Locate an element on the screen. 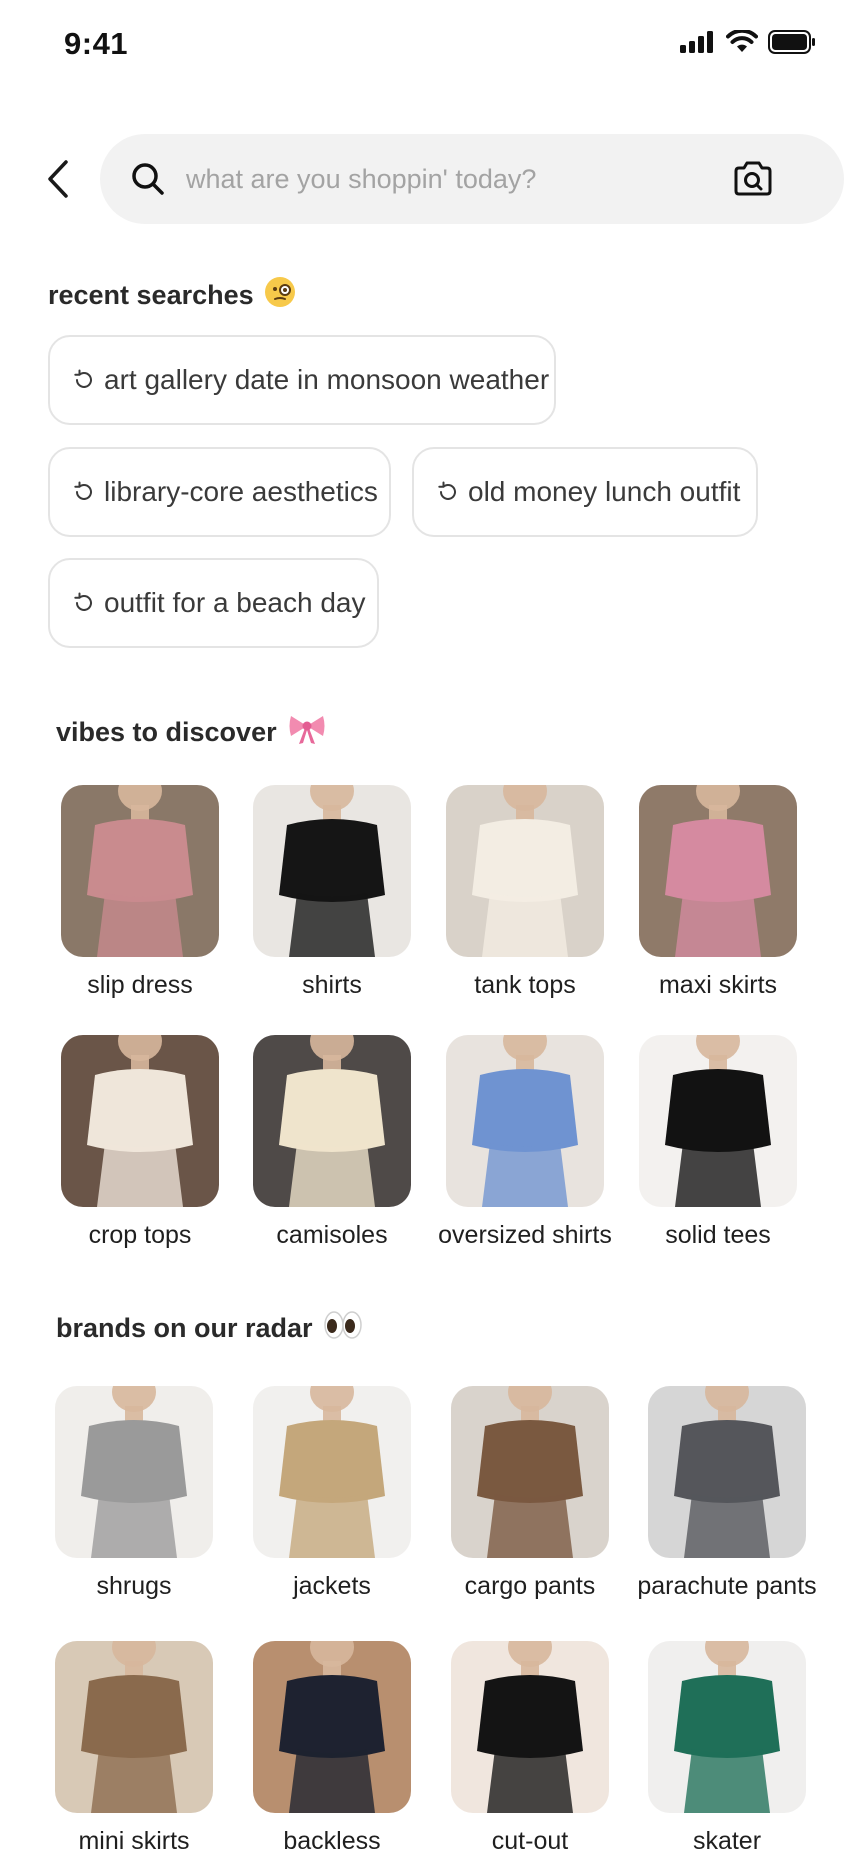 The width and height of the screenshot is (860, 1864). category-label: backless is located at coordinates (332, 1841).